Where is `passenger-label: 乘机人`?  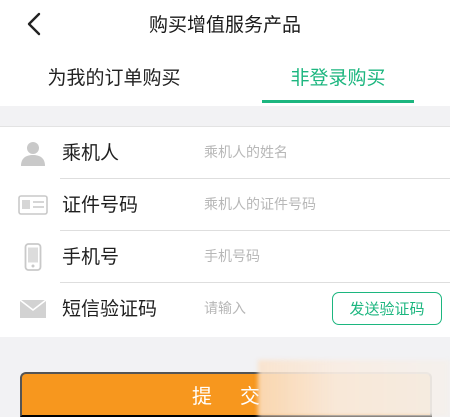
passenger-label: 乘机人 is located at coordinates (91, 153).